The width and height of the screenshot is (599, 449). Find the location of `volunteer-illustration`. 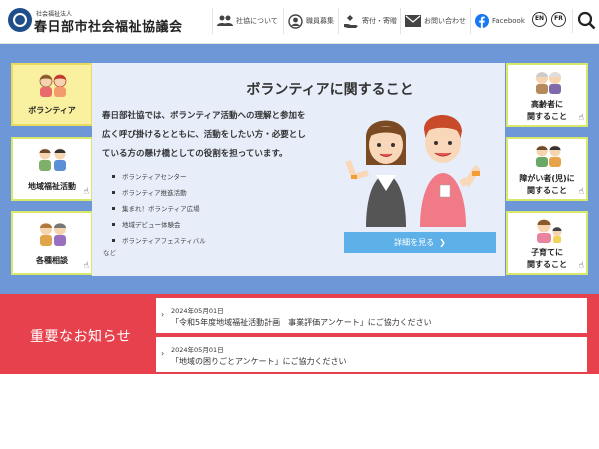

volunteer-illustration is located at coordinates (413, 171).